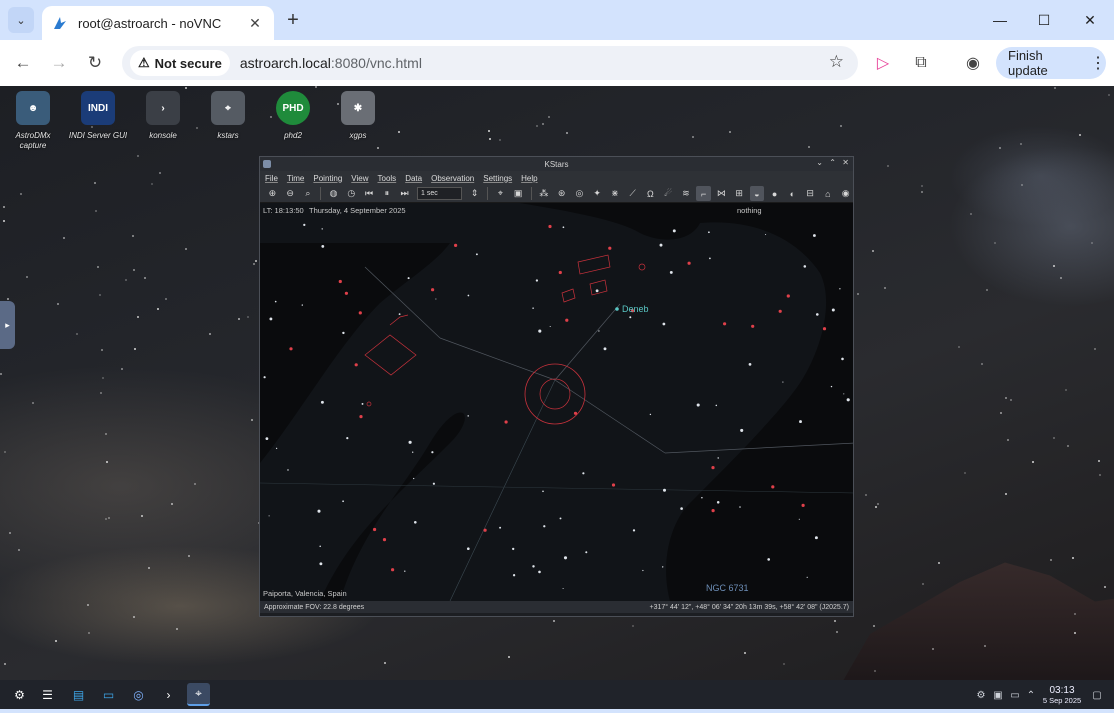 The image size is (1114, 713). Describe the element at coordinates (33, 121) in the screenshot. I see `desktop-icon-astrodmx: ☻ AstroDMx capture` at that location.